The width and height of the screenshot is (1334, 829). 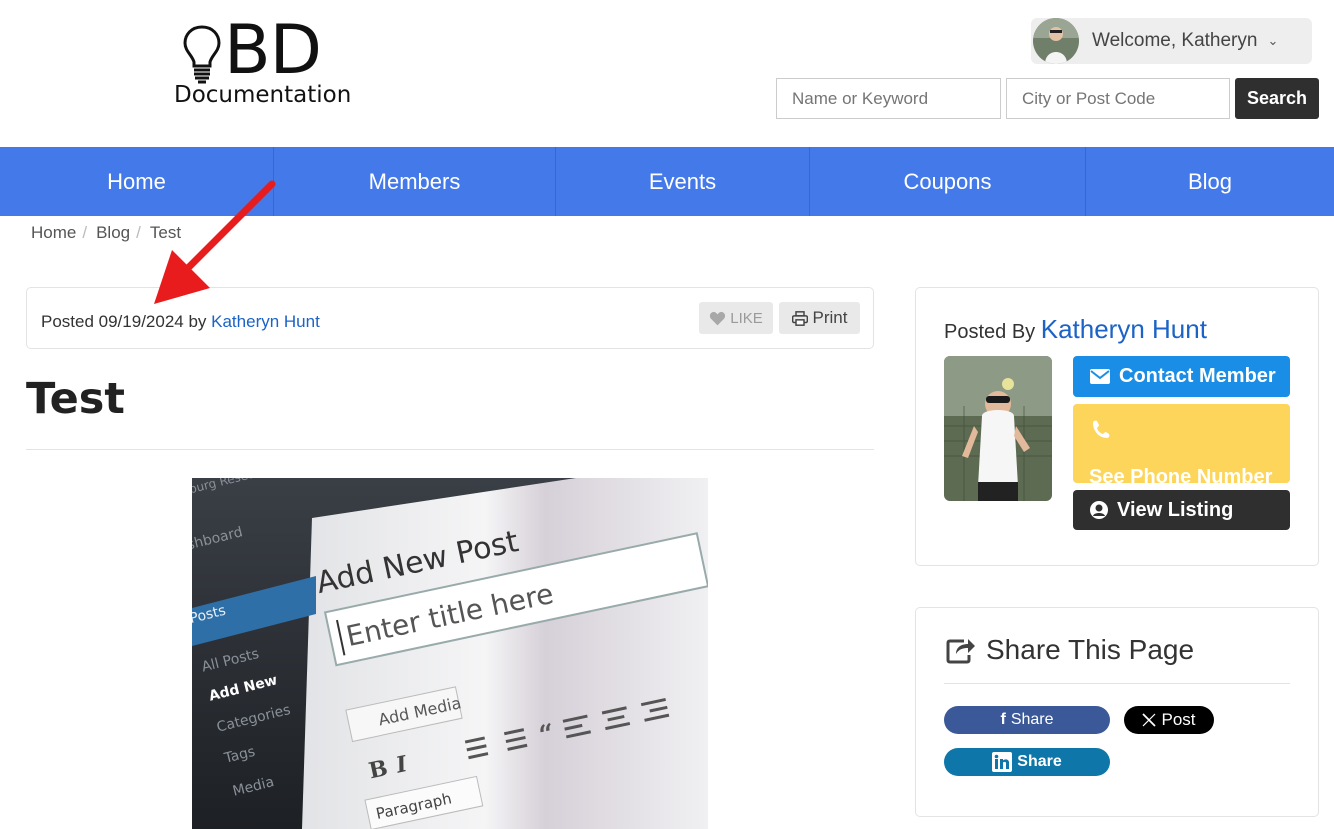 I want to click on location-input, so click(x=1118, y=98).